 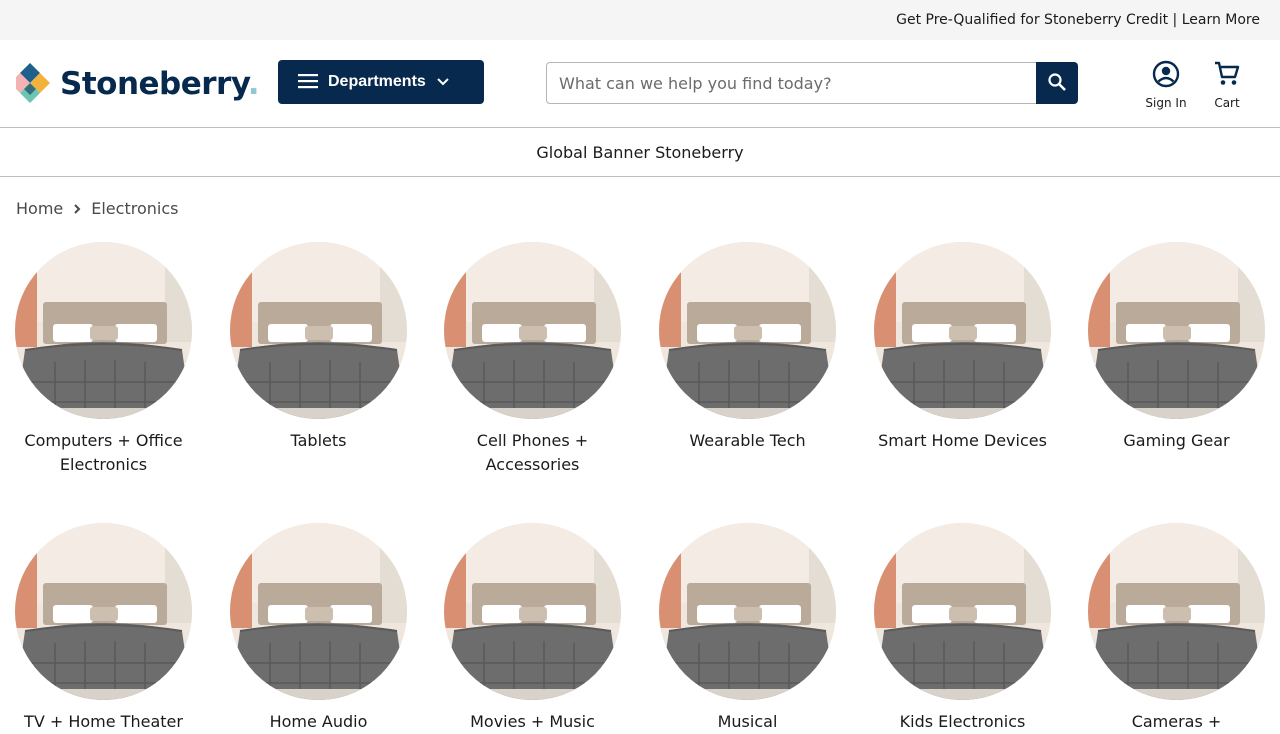 What do you see at coordinates (77, 209) in the screenshot?
I see `chevron-right-icon` at bounding box center [77, 209].